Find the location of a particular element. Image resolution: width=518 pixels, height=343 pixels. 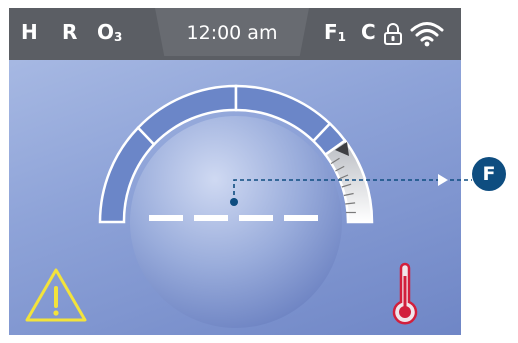

callout-leader is located at coordinates (351, 190).